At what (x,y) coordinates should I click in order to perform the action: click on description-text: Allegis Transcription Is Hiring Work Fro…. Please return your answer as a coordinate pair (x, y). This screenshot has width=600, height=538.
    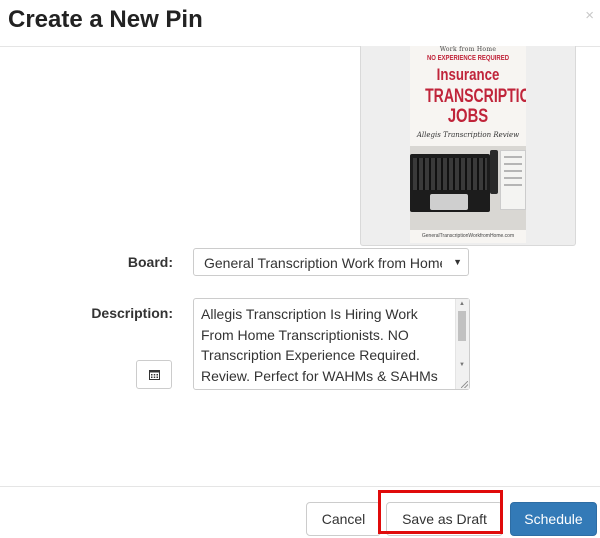
    Looking at the image, I should click on (319, 345).